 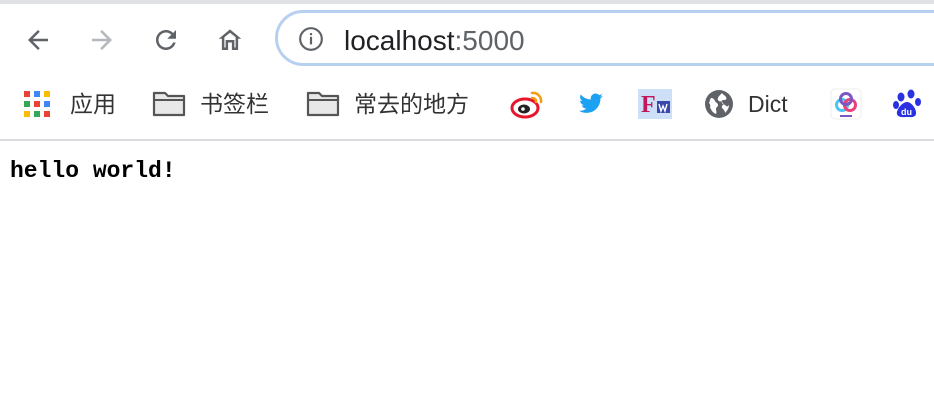 What do you see at coordinates (411, 104) in the screenshot?
I see `bookmark-folder-label: 常去的地方` at bounding box center [411, 104].